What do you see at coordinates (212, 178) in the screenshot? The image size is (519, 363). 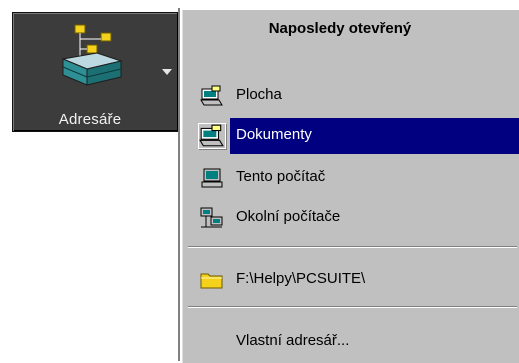 I see `computer-icon` at bounding box center [212, 178].